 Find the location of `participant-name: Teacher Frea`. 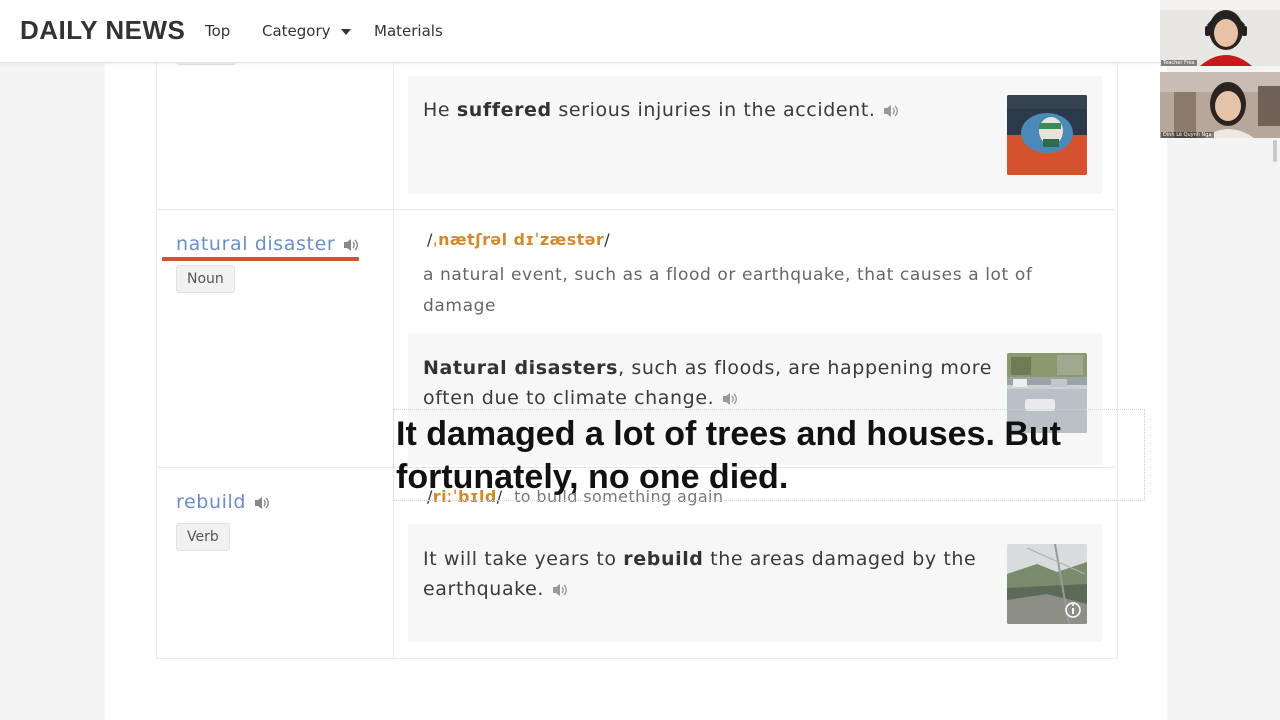

participant-name: Teacher Frea is located at coordinates (1179, 63).